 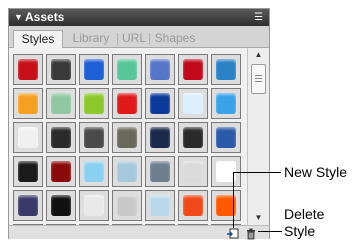 I want to click on new-style-callout-leader, so click(x=233, y=200).